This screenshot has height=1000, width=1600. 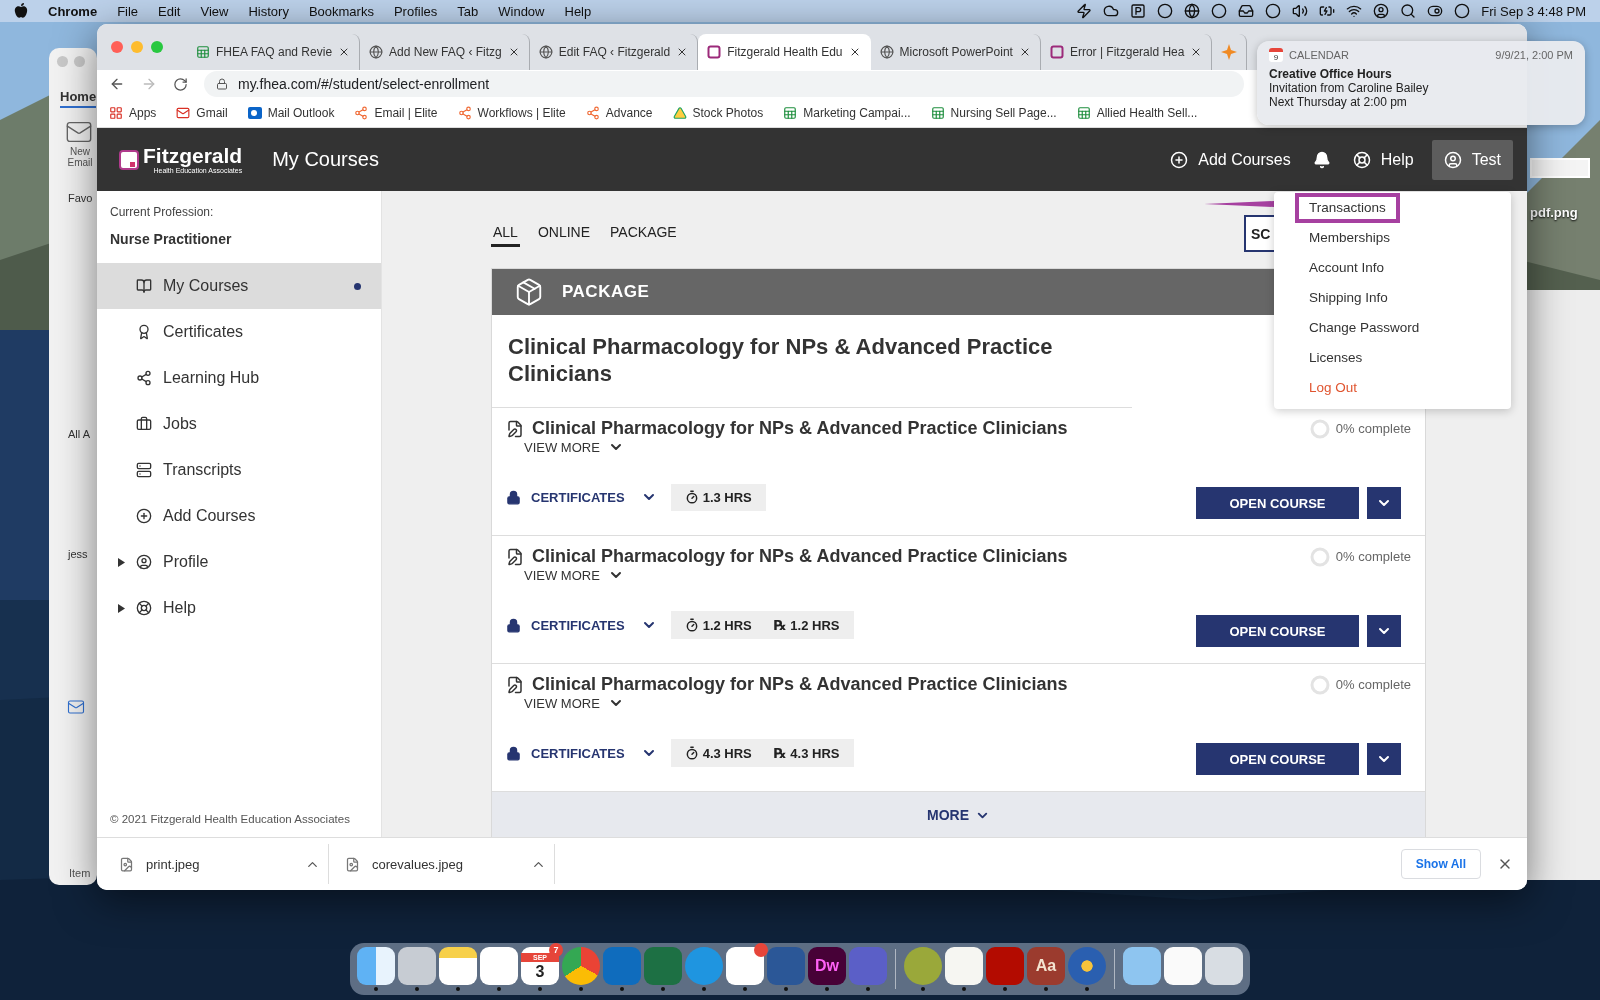 I want to click on browser-tab: Fitzgerald Health Edu, so click(x=784, y=52).